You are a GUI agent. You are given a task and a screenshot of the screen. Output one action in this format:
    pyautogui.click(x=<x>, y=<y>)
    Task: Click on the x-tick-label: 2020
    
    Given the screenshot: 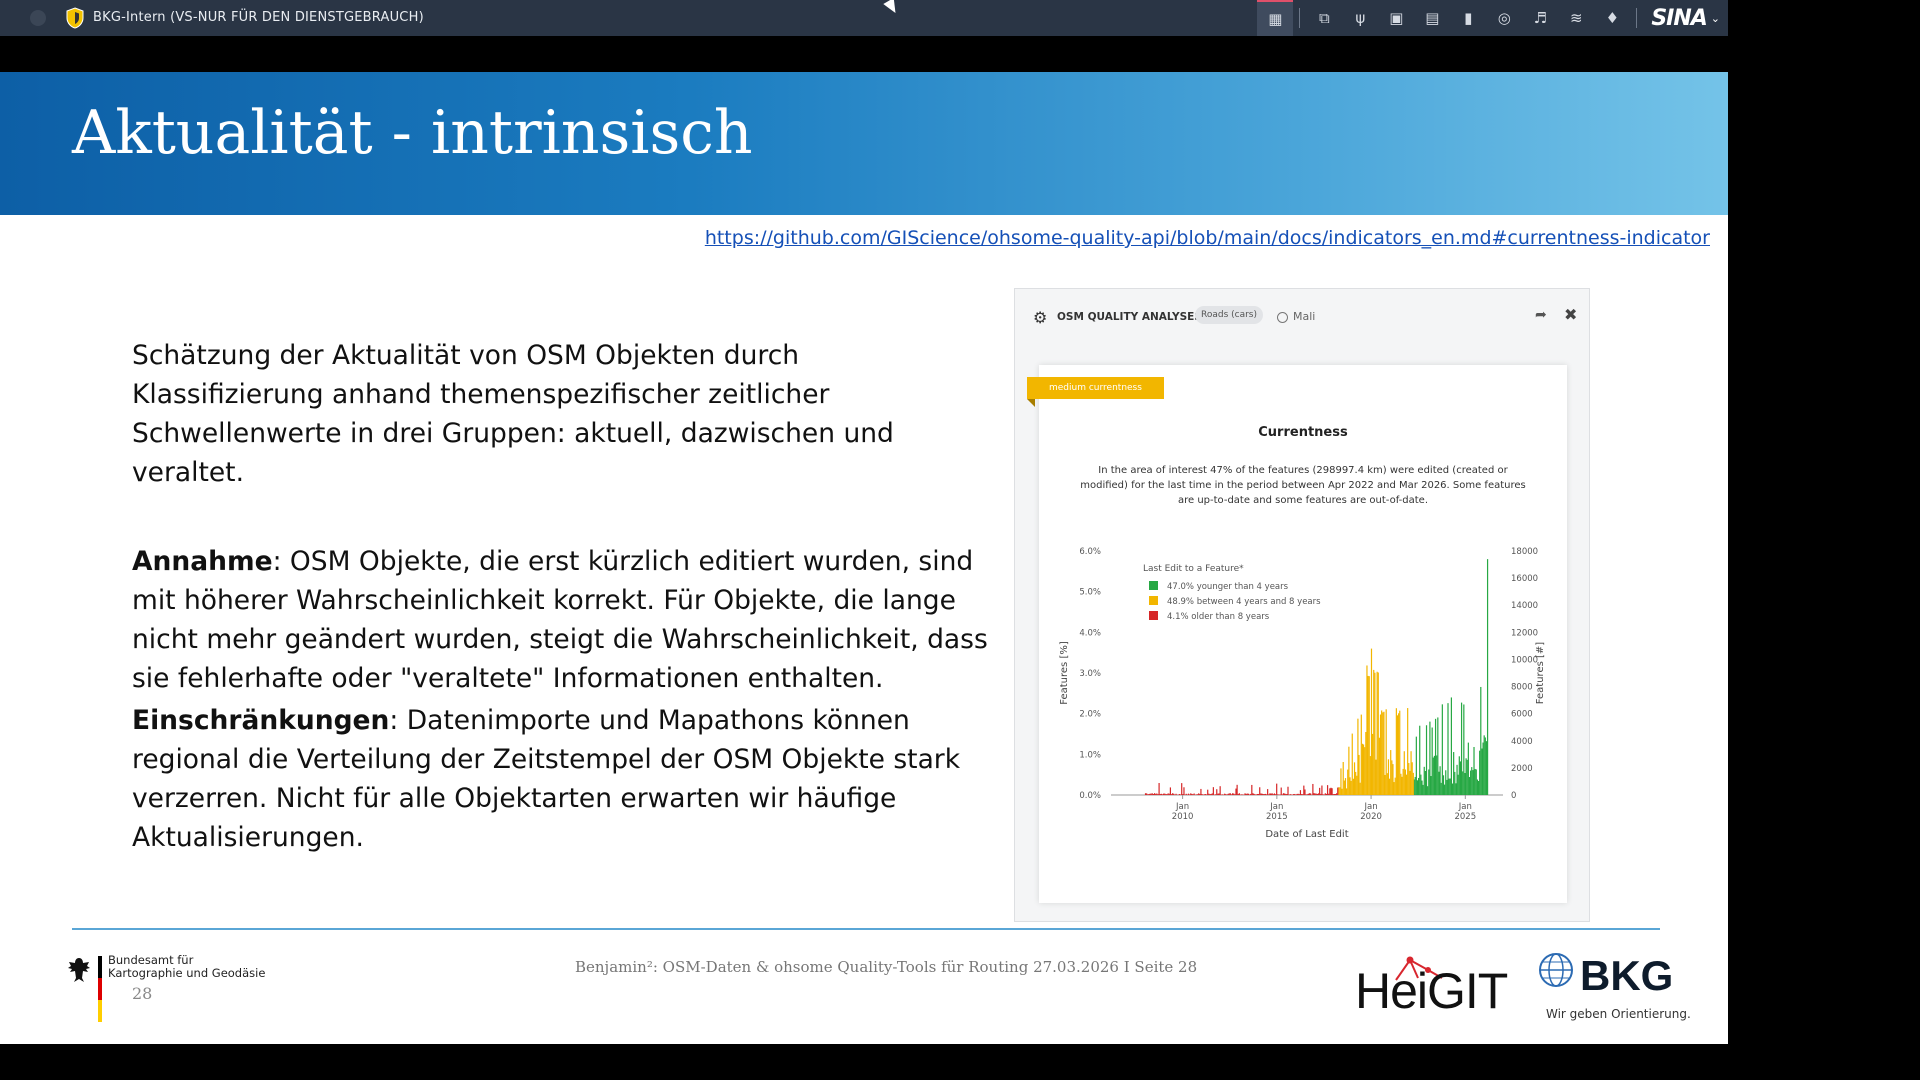 What is the action you would take?
    pyautogui.click(x=1371, y=817)
    